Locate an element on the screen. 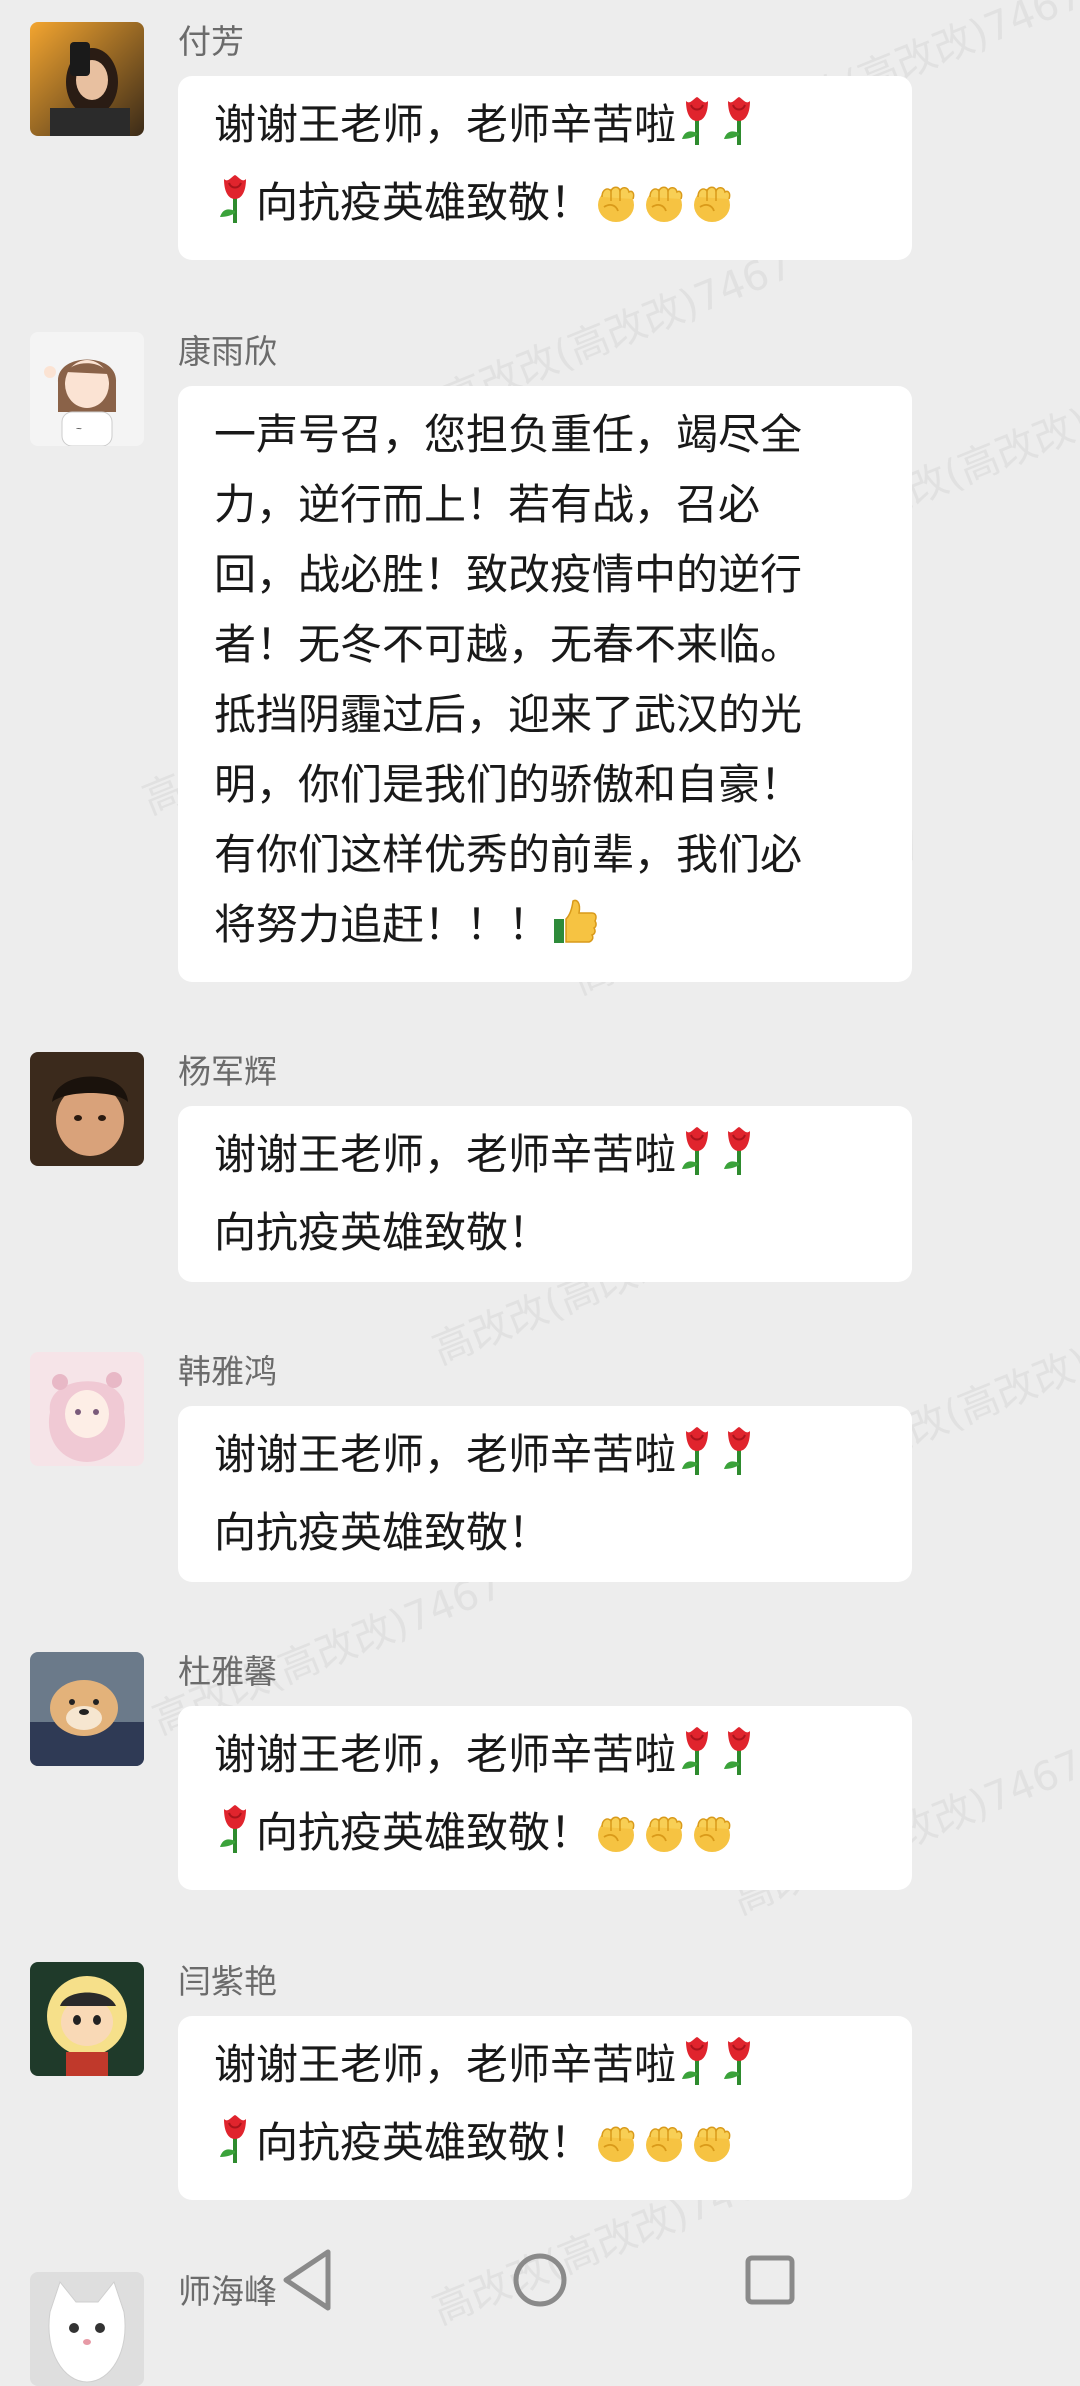 The height and width of the screenshot is (2386, 1080). child-photo-avatar-icon is located at coordinates (87, 1109).